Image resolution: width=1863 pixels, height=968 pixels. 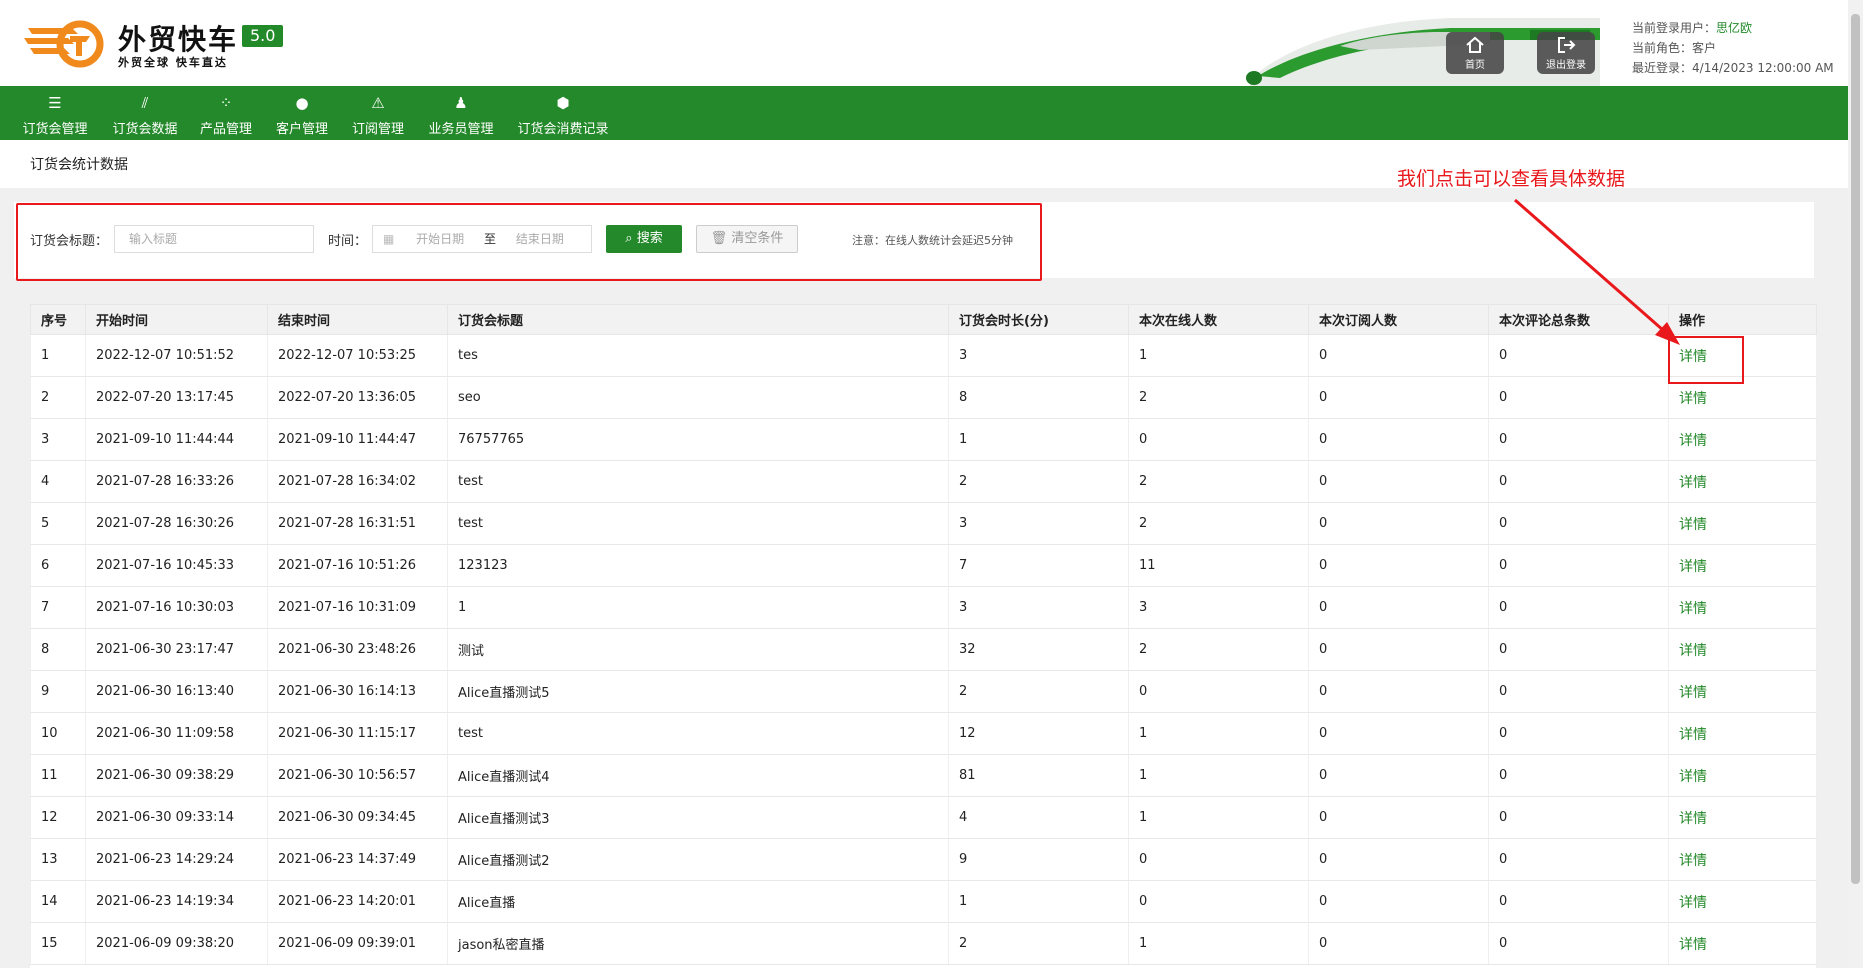 What do you see at coordinates (1038, 775) in the screenshot?
I see `cell-duration: 81` at bounding box center [1038, 775].